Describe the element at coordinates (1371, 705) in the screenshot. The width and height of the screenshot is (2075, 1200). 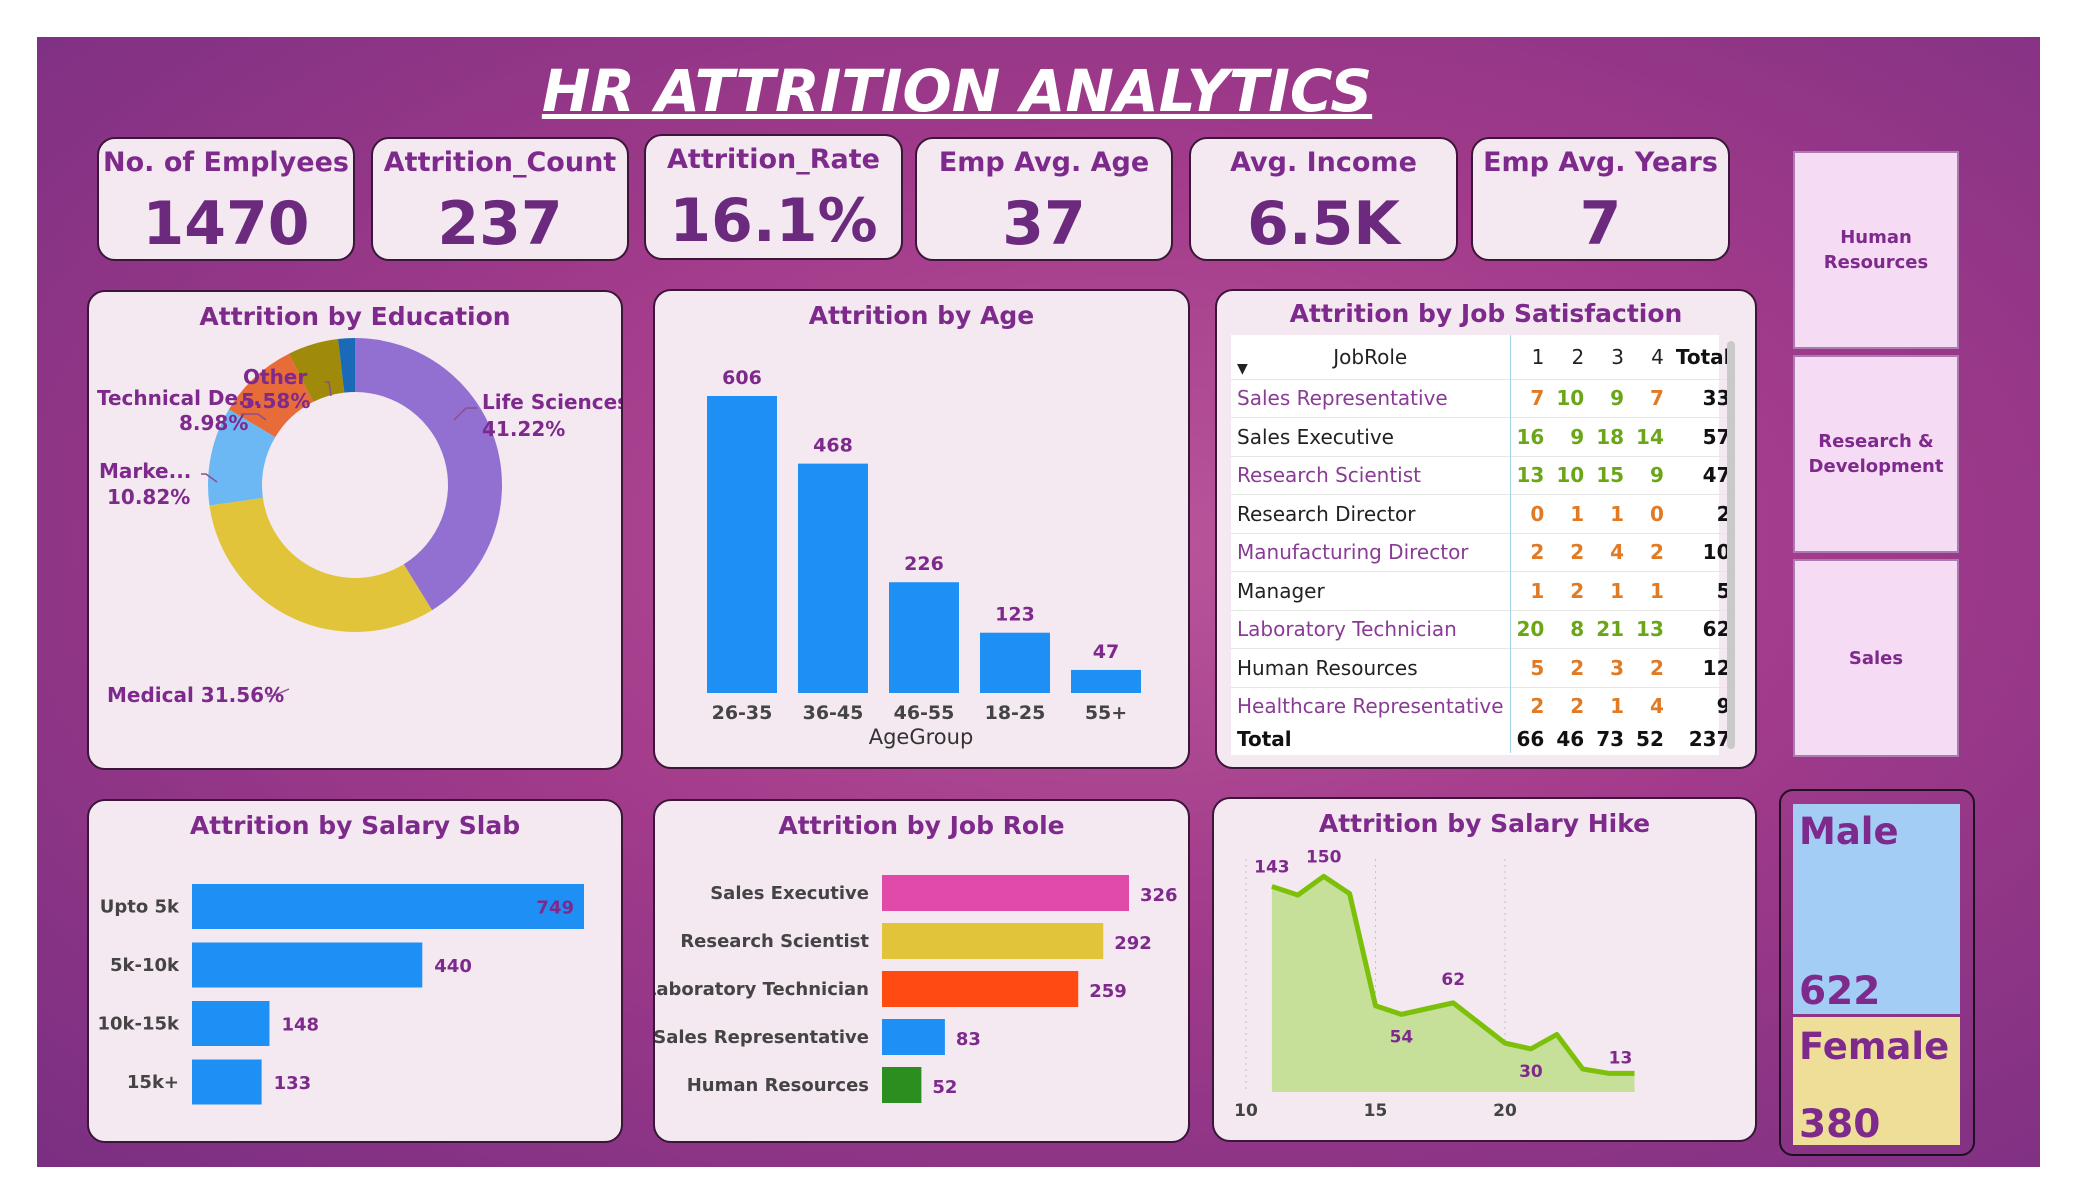
I see `matrix-role-cell: Healthcare Representative` at that location.